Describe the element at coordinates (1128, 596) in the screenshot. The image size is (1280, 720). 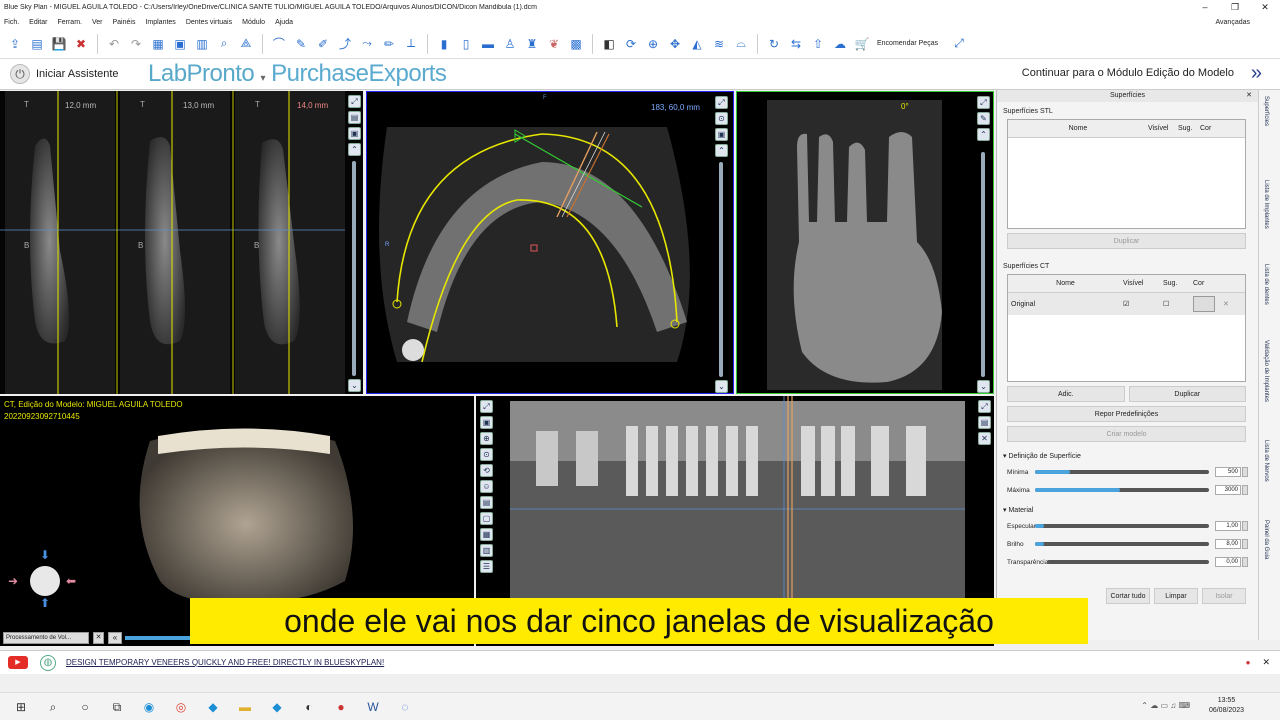
I see `cut-all-button: Cortar tudo` at that location.